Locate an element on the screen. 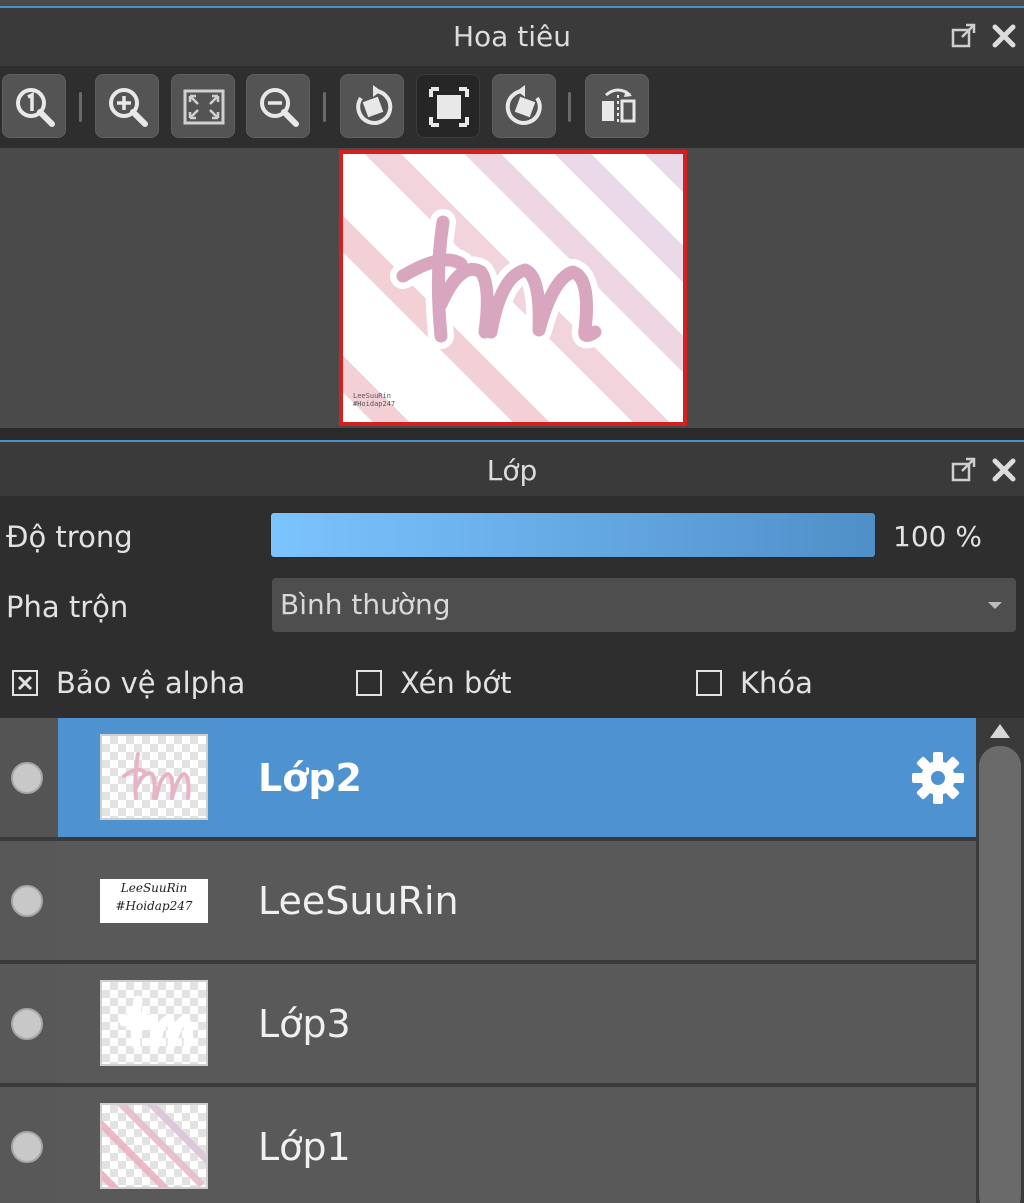  opacity-slider-fill is located at coordinates (573, 535).